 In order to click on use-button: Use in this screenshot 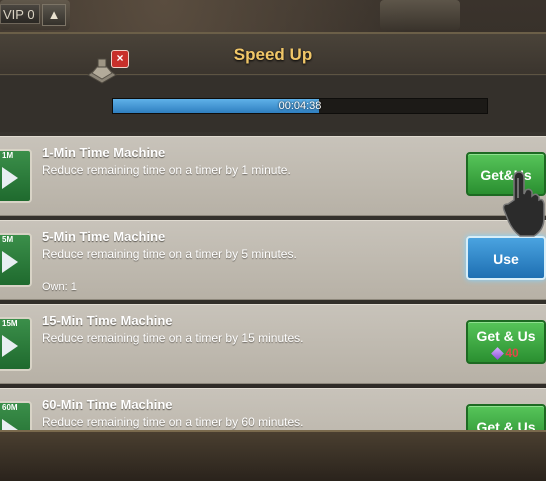, I will do `click(506, 258)`.